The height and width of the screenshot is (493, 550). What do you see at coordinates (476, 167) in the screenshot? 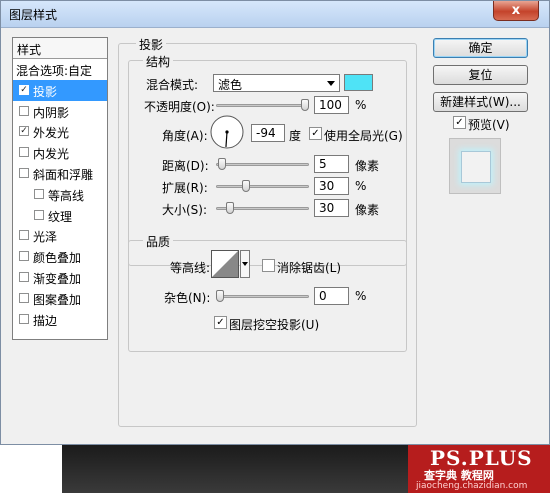
I see `preview-swatch` at bounding box center [476, 167].